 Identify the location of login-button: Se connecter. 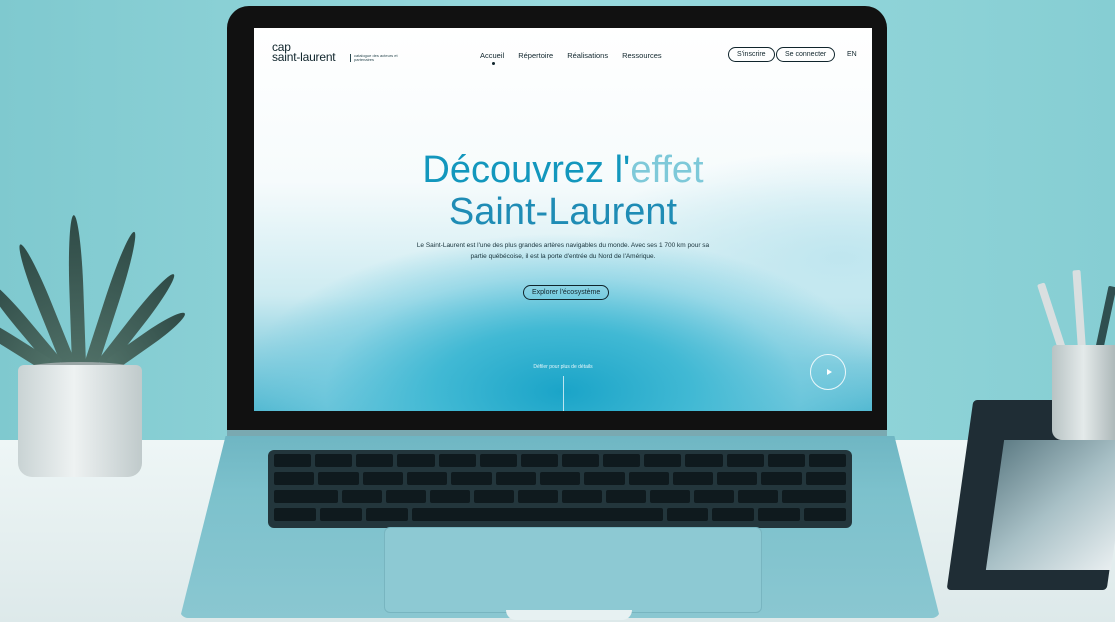
(806, 54).